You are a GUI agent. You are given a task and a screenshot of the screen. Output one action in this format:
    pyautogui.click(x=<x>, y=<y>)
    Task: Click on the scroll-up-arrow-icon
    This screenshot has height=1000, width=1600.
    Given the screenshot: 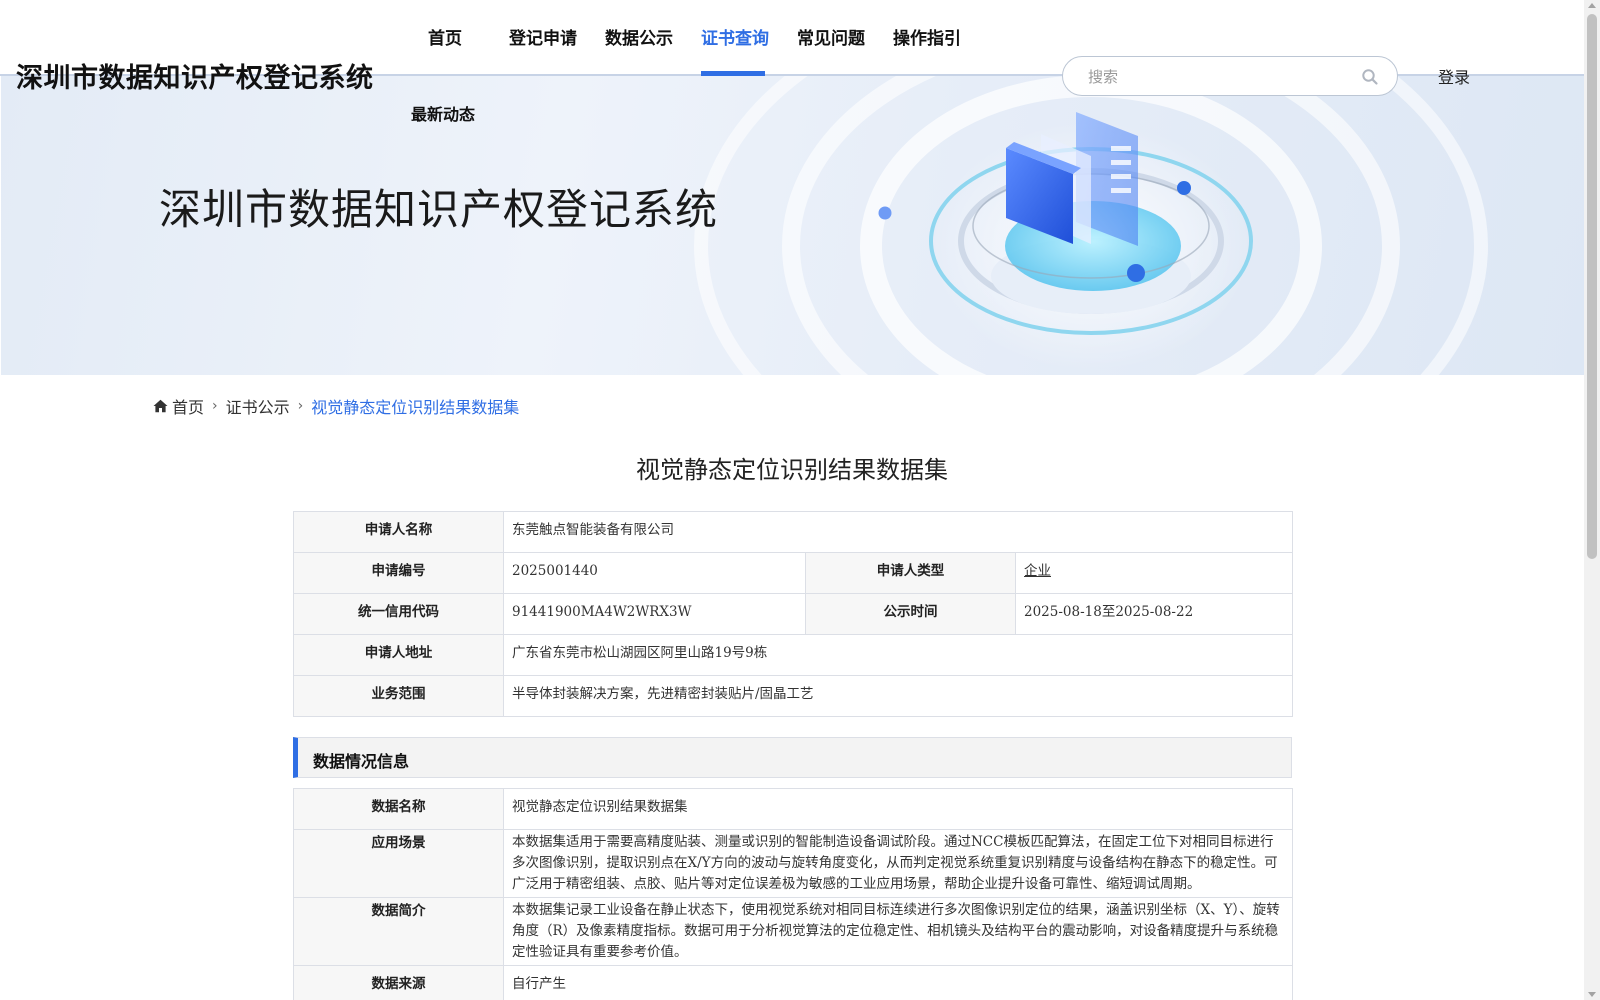 What is the action you would take?
    pyautogui.click(x=1592, y=5)
    